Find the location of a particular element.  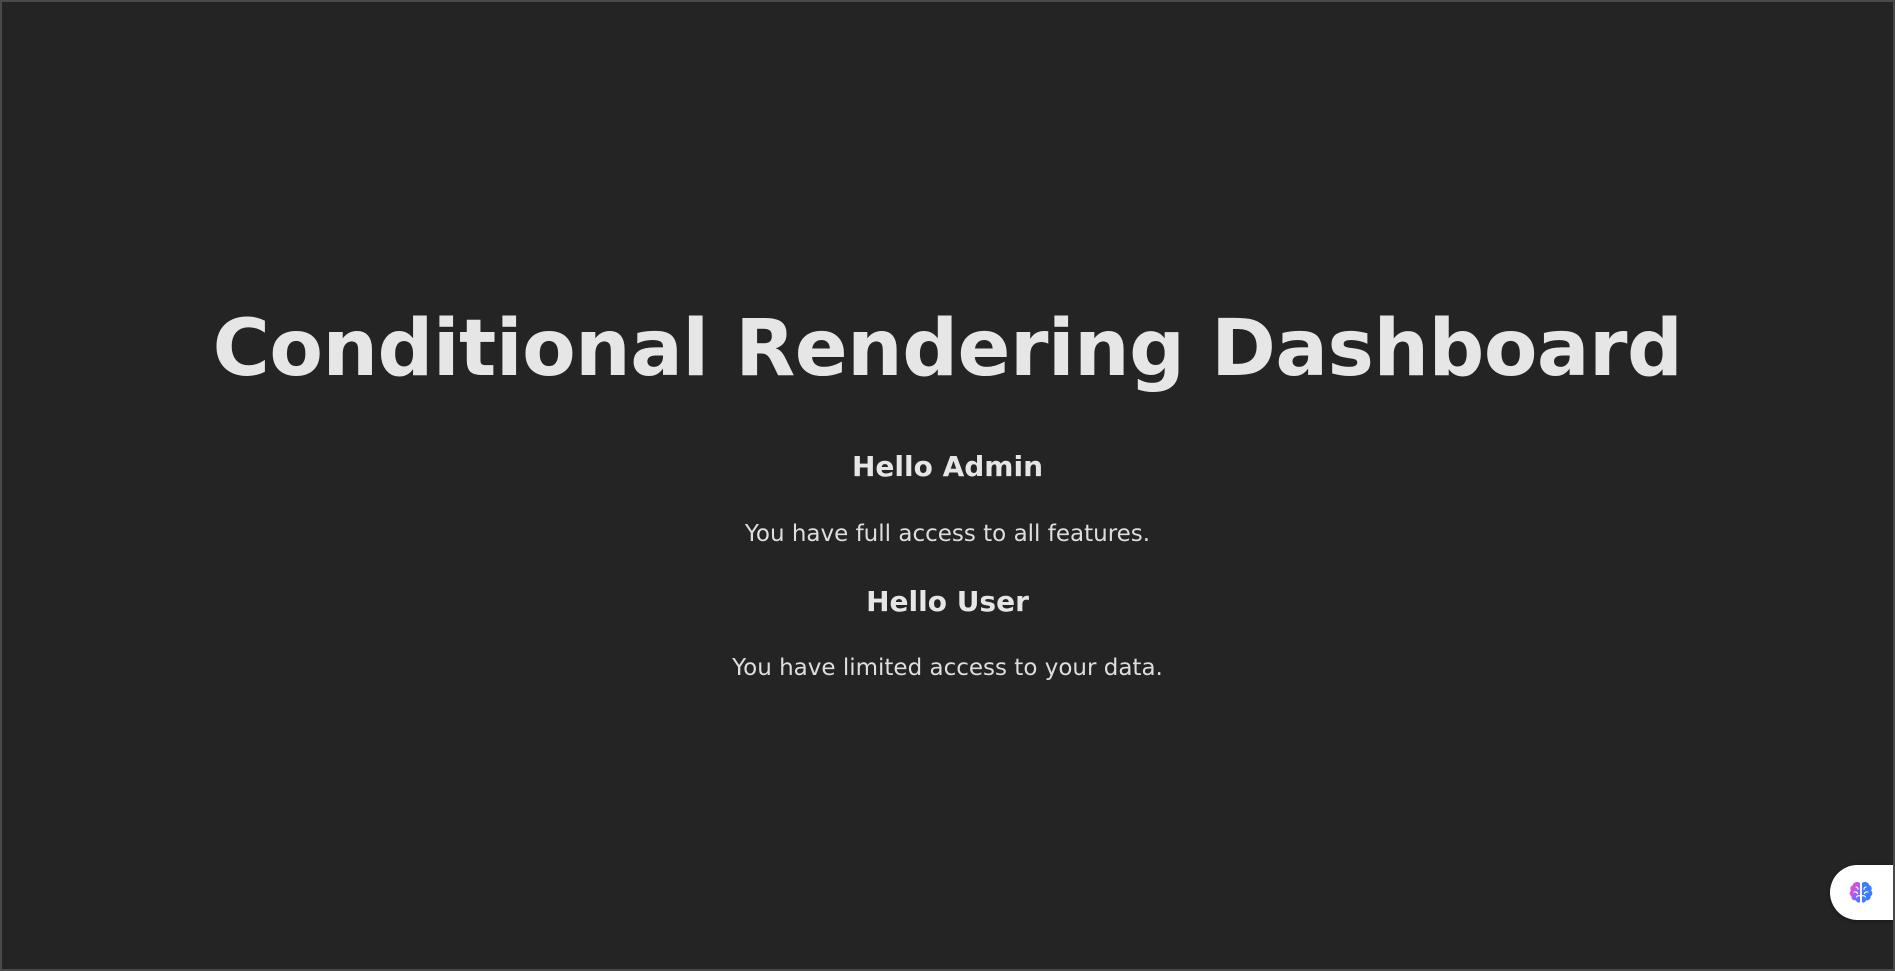

brain-icon is located at coordinates (1861, 893).